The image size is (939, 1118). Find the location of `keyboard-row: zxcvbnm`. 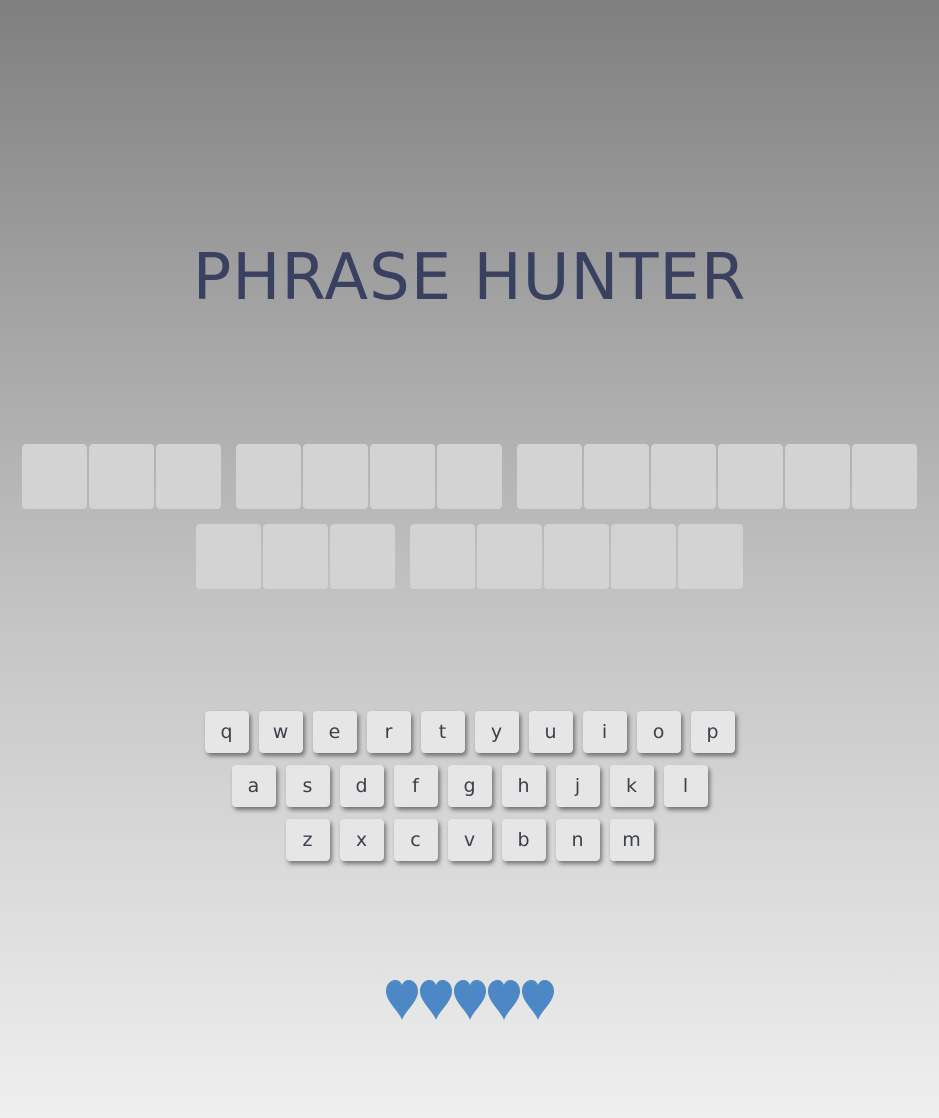

keyboard-row: zxcvbnm is located at coordinates (469, 840).